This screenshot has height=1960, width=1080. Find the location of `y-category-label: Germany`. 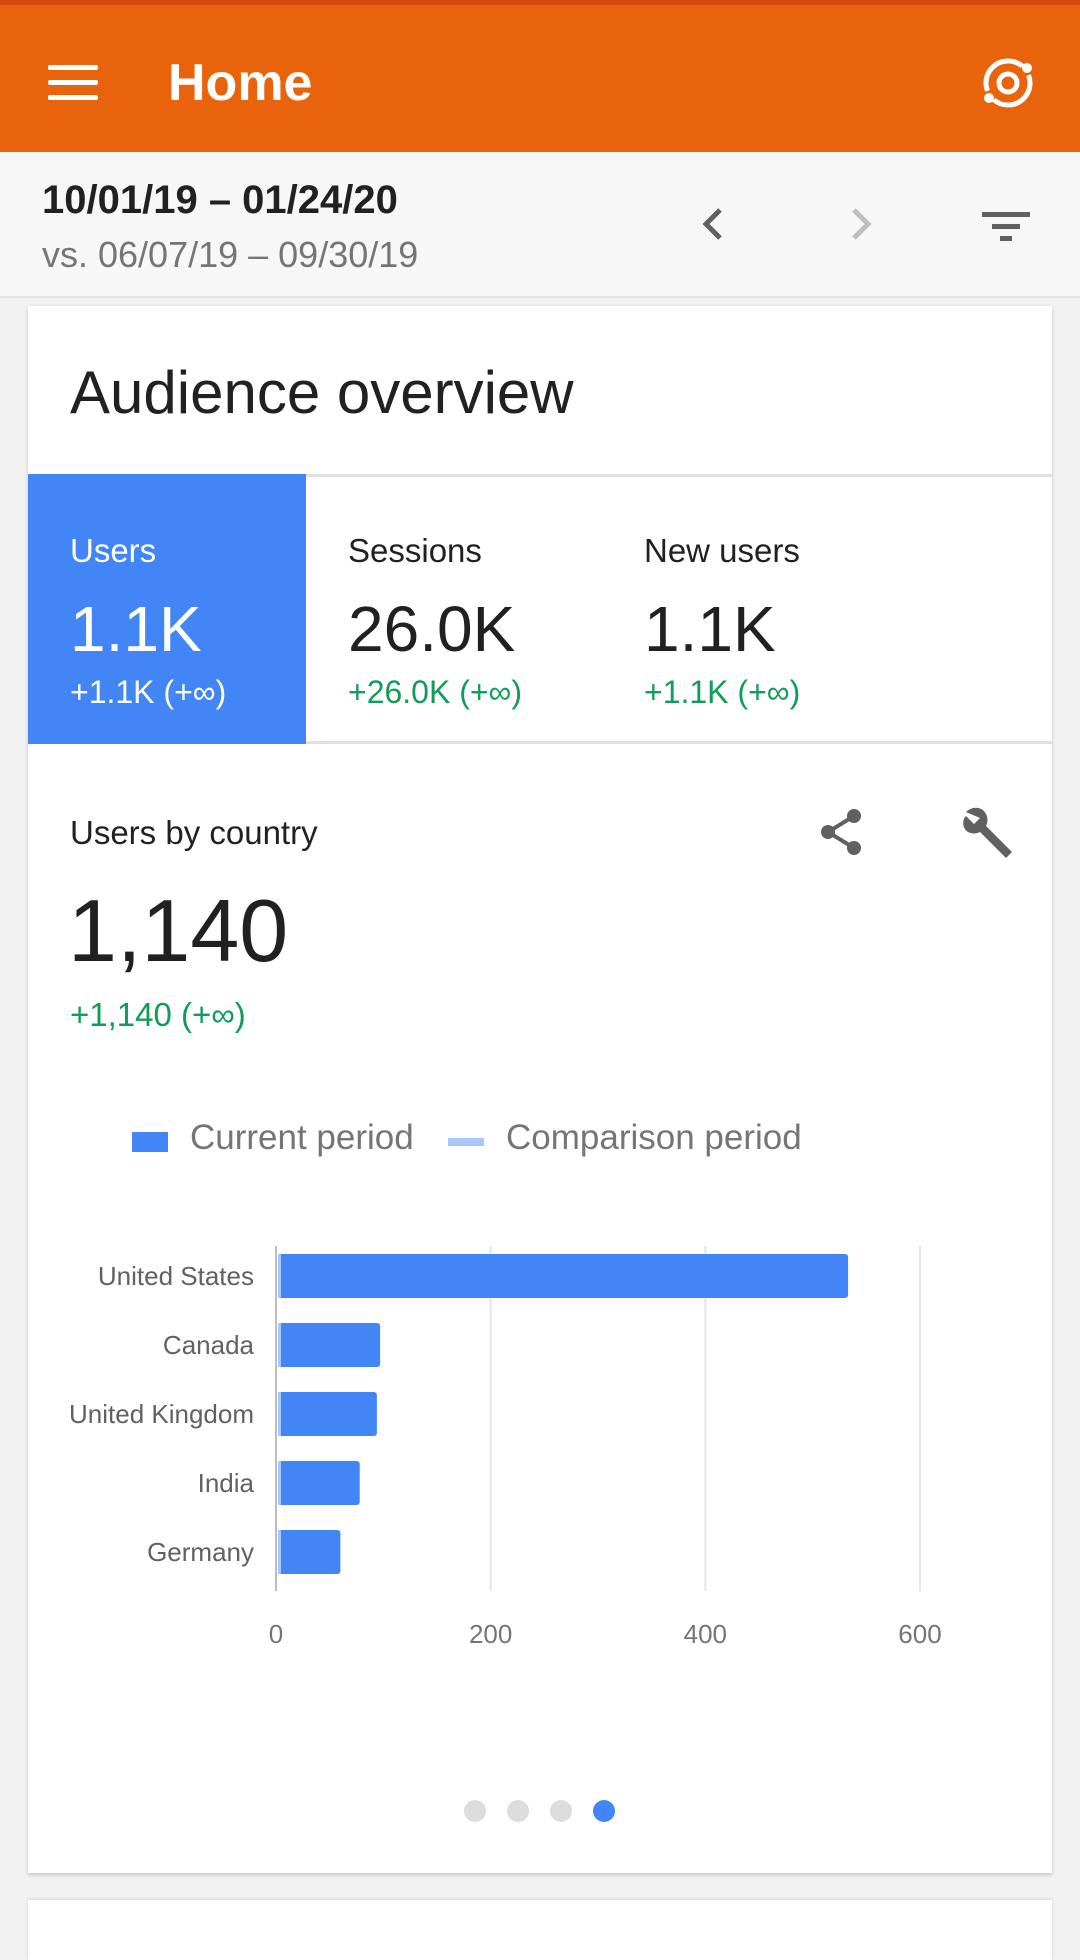

y-category-label: Germany is located at coordinates (200, 1552).